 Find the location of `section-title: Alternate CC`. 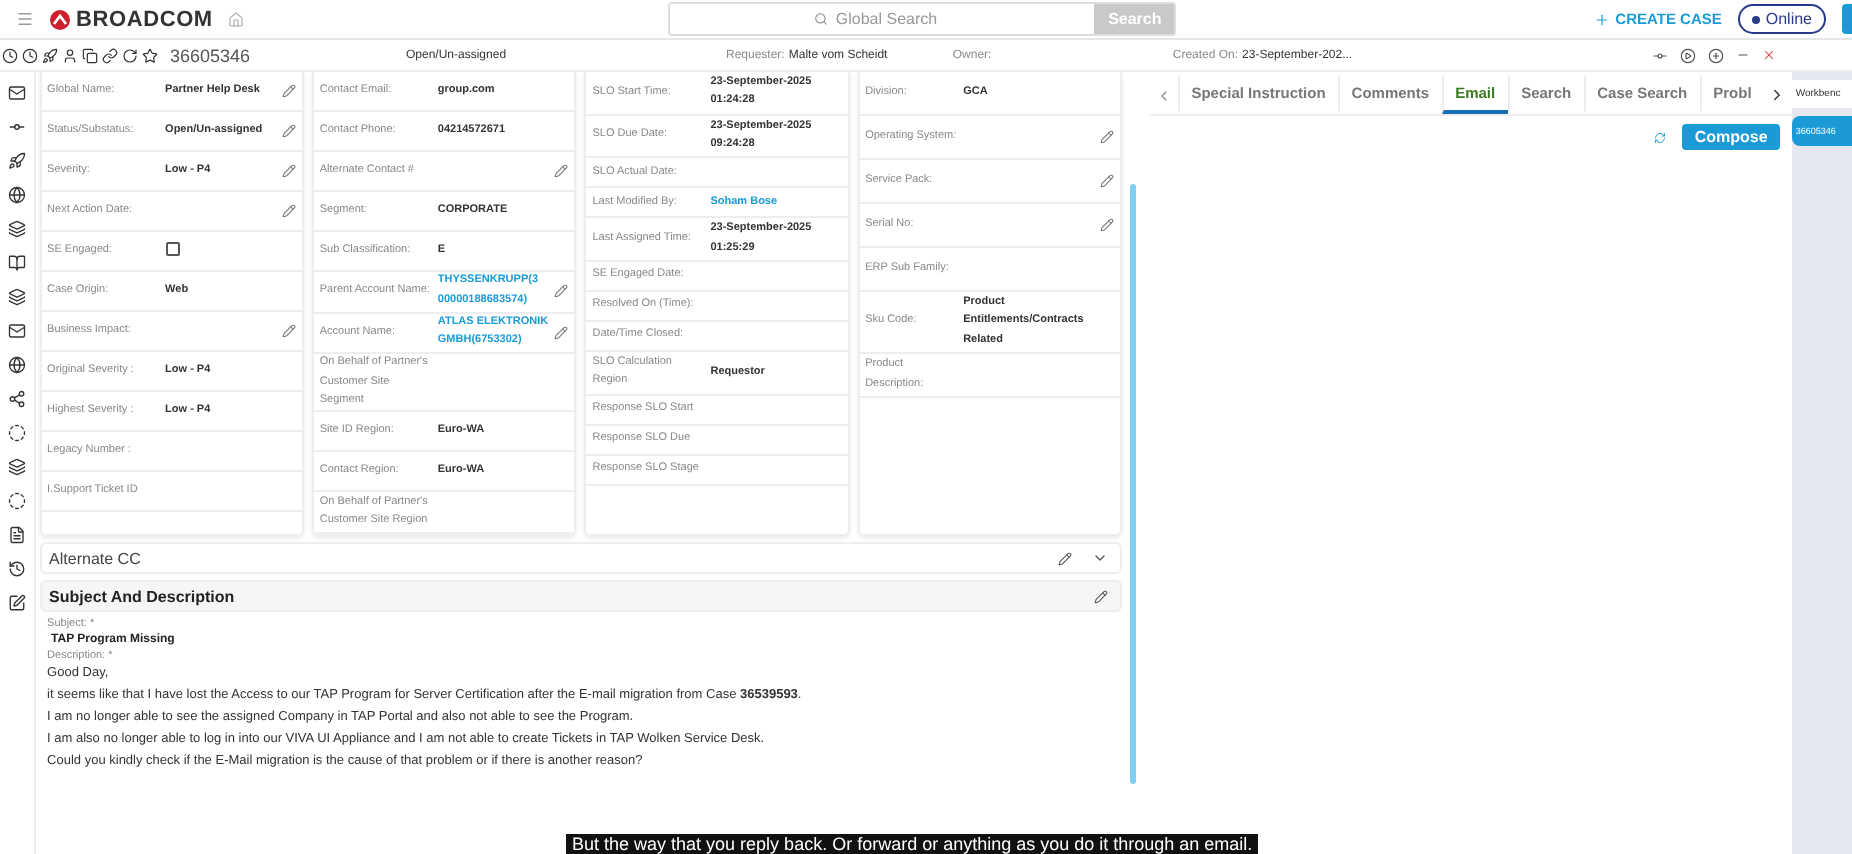

section-title: Alternate CC is located at coordinates (96, 558).